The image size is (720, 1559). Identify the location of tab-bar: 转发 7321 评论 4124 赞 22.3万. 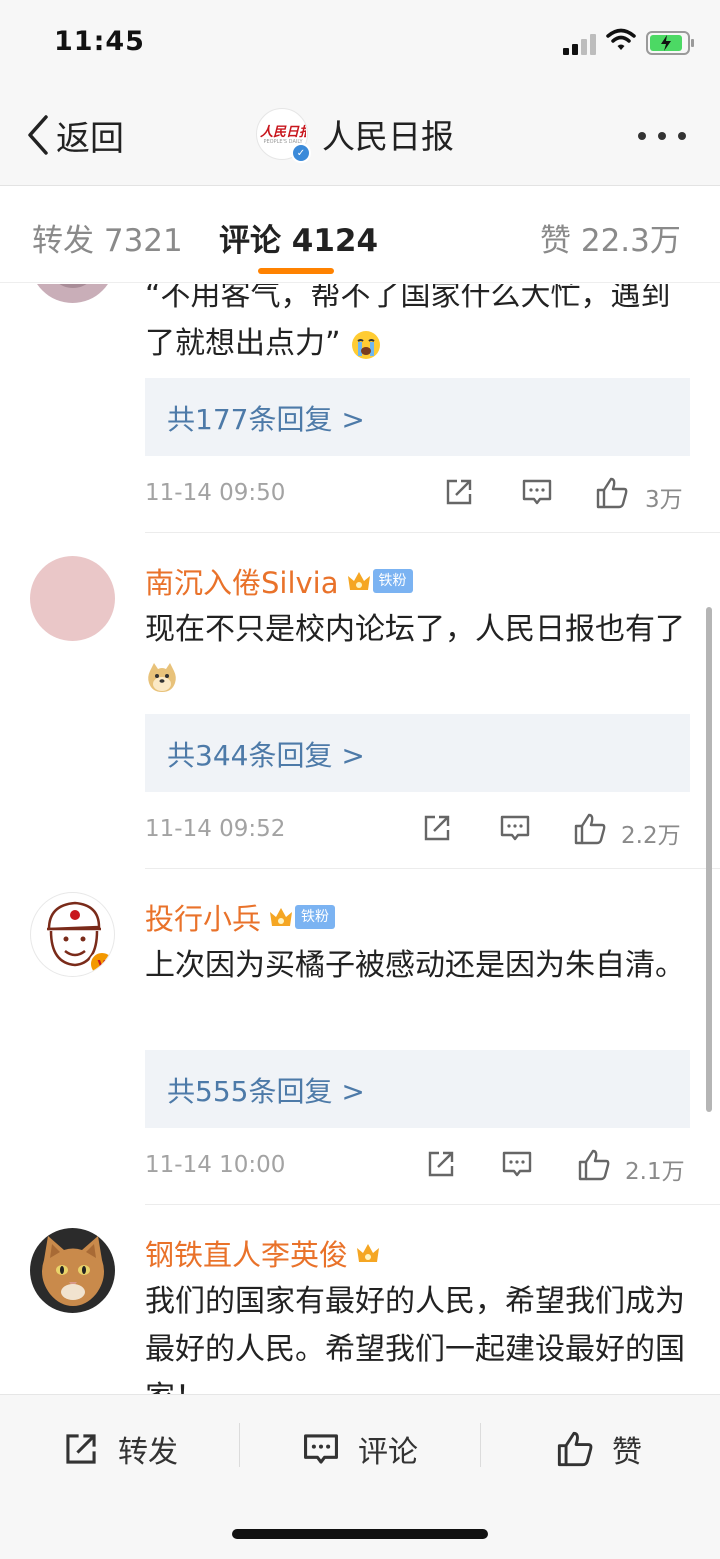
(360, 235).